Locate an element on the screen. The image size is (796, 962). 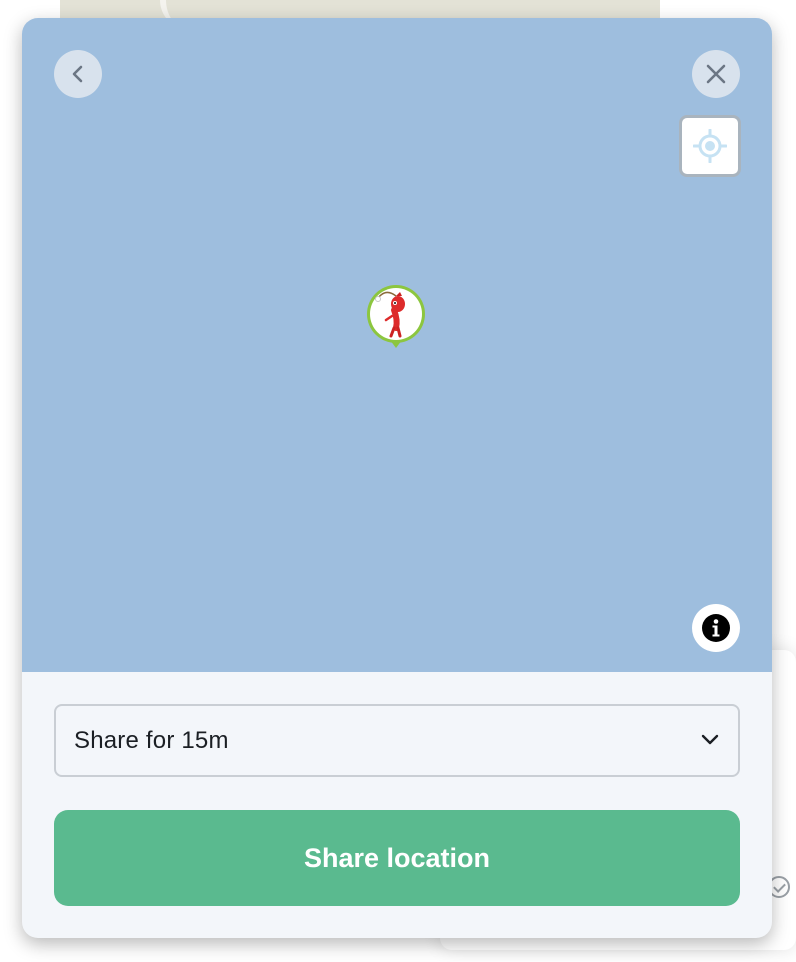
locate-me-button is located at coordinates (710, 146).